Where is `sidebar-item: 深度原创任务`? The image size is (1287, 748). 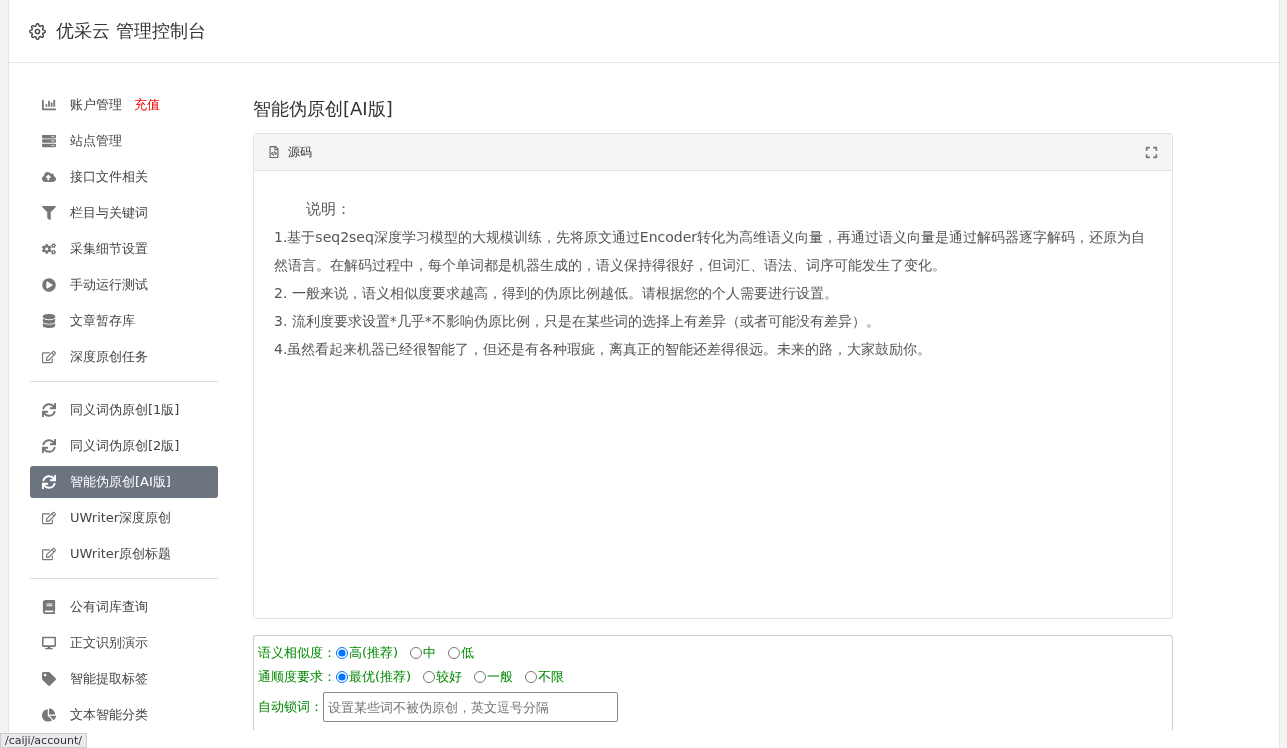 sidebar-item: 深度原创任务 is located at coordinates (124, 357).